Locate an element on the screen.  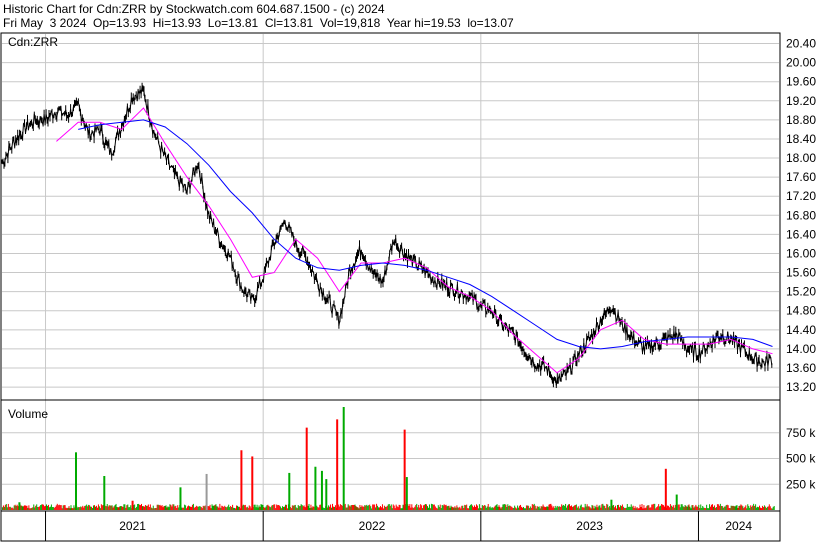
price-tick-label: 16.40 is located at coordinates (801, 234).